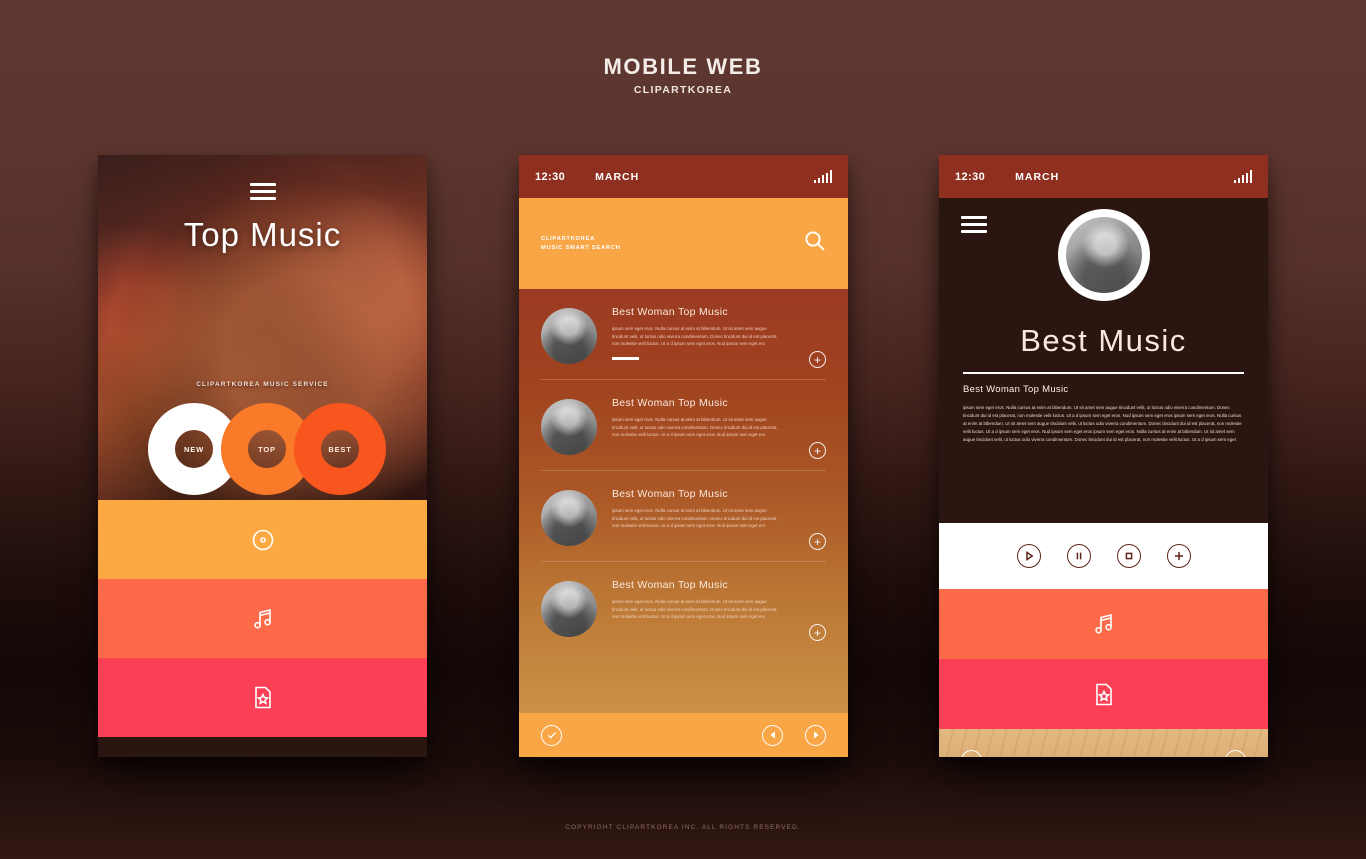 The height and width of the screenshot is (859, 1366). Describe the element at coordinates (568, 239) in the screenshot. I see `search-header-line1: CLIPARTKOREA` at that location.